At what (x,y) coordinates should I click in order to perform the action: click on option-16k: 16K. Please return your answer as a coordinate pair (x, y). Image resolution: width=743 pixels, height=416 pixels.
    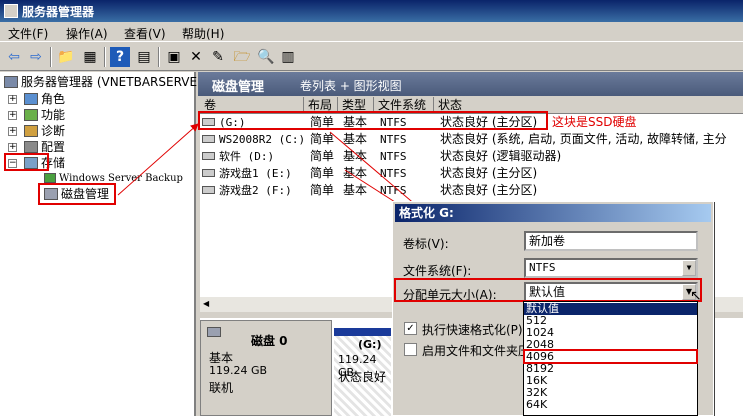
    Looking at the image, I should click on (610, 381).